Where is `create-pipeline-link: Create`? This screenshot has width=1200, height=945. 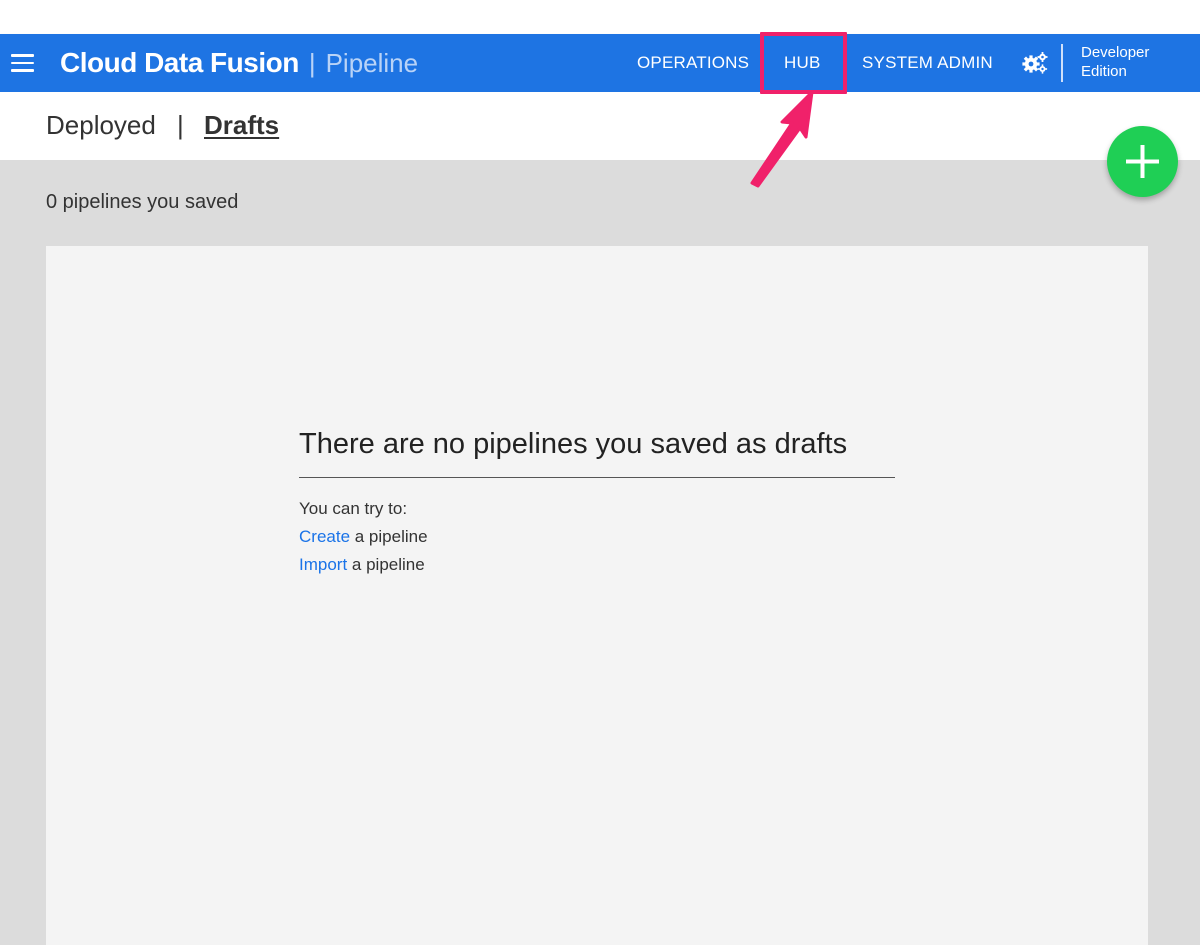
create-pipeline-link: Create is located at coordinates (324, 536).